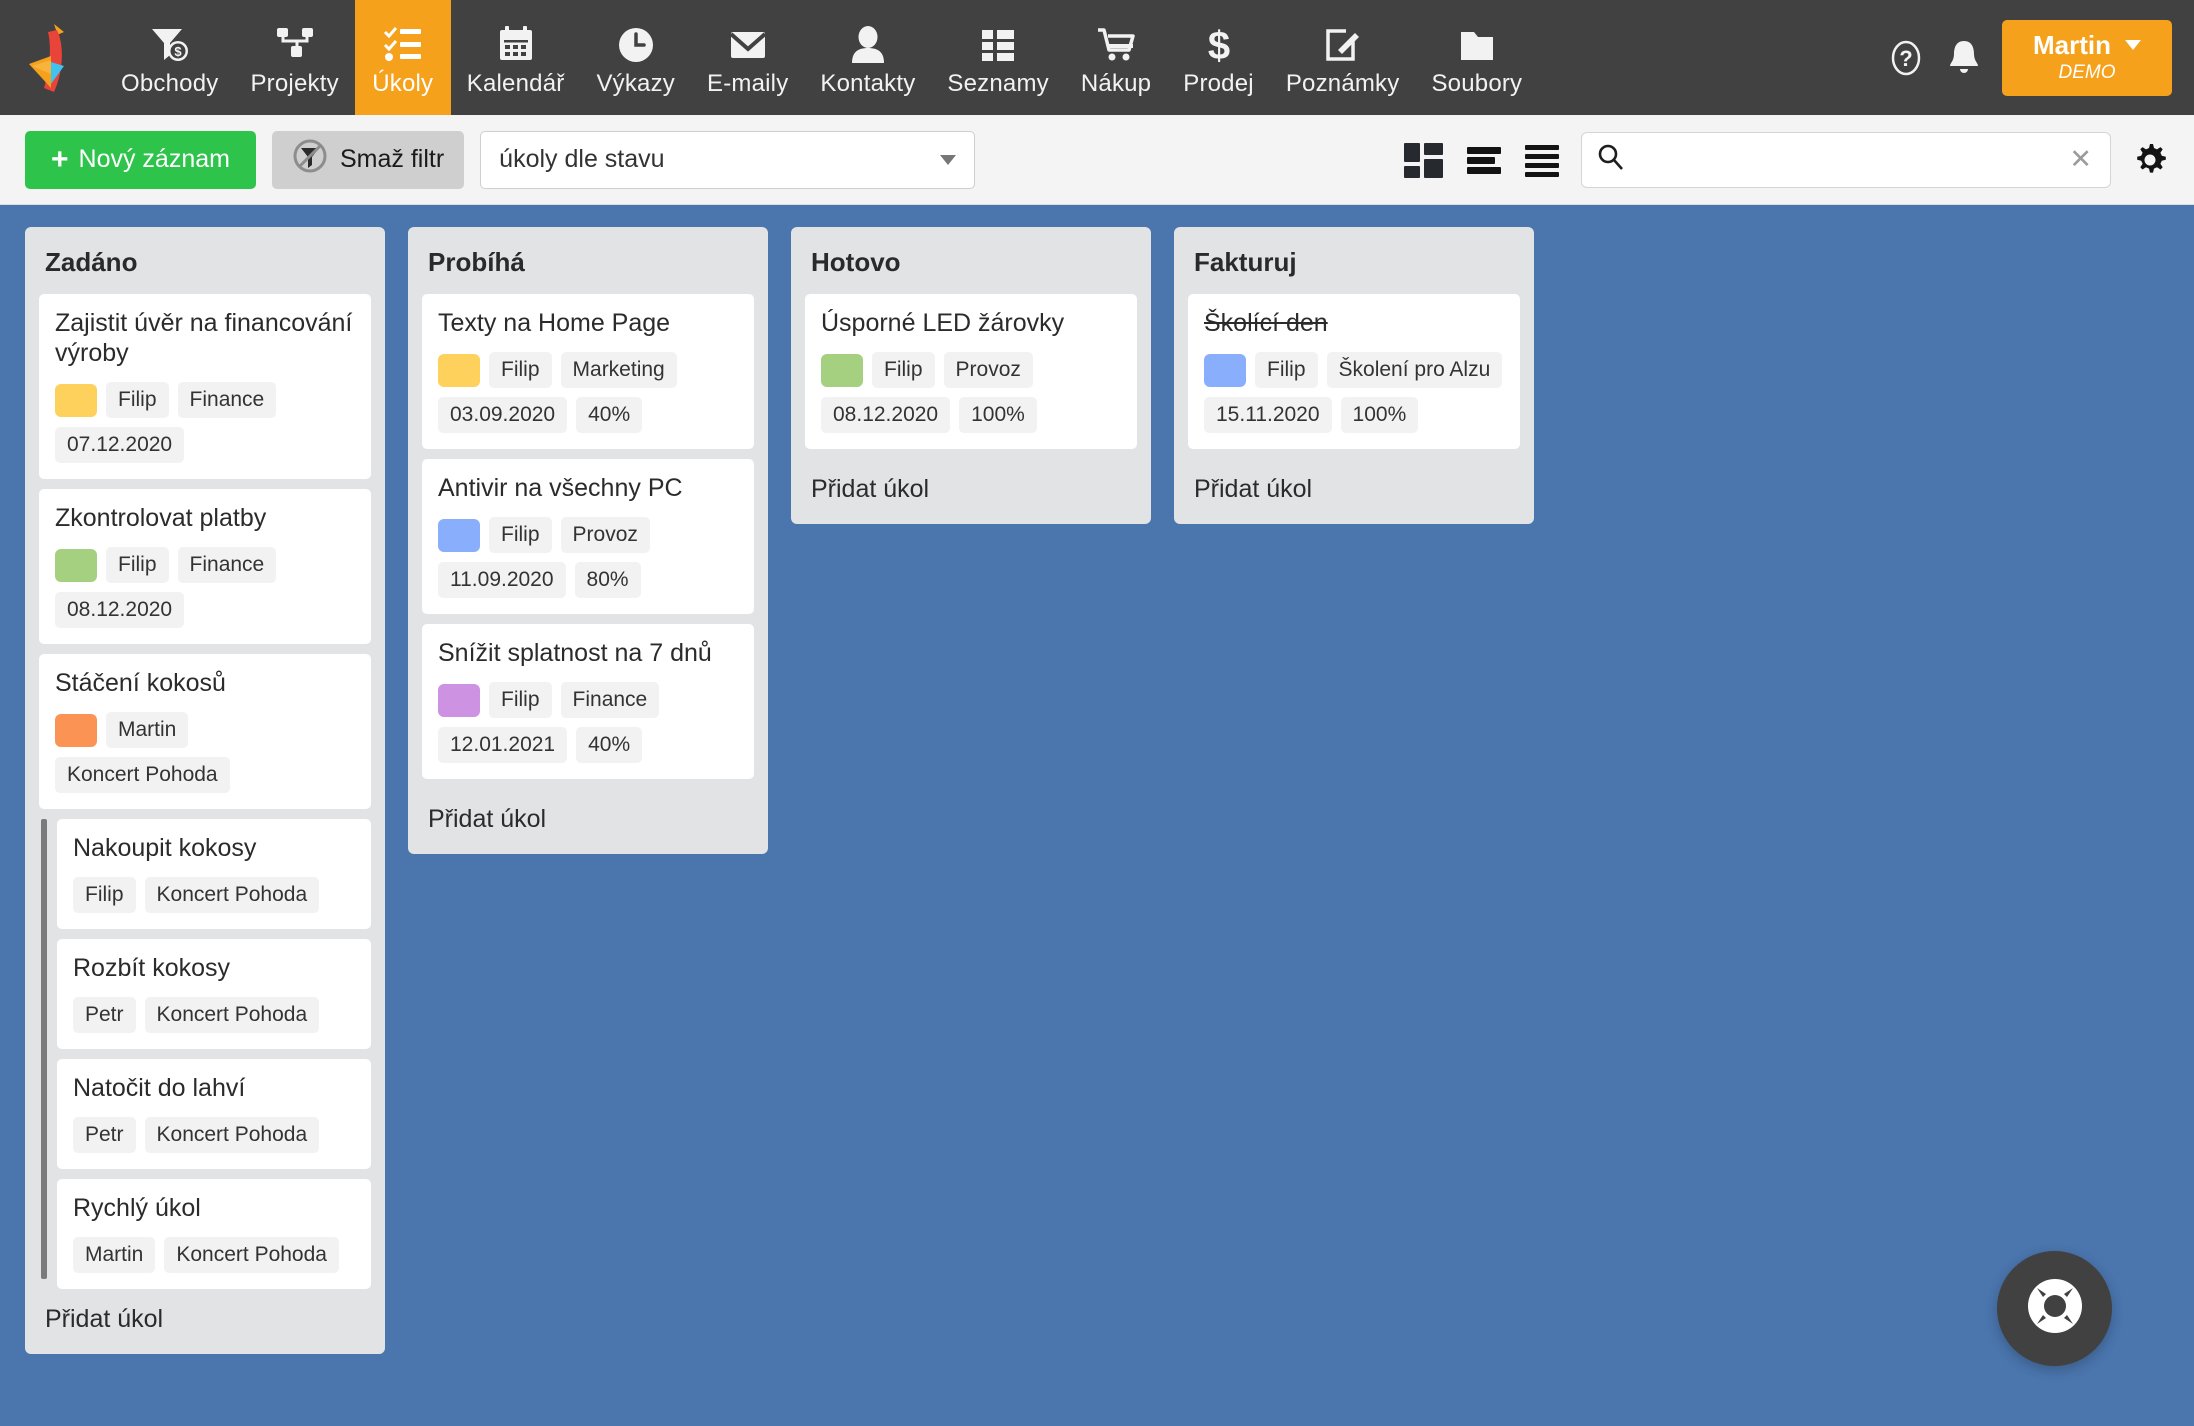 This screenshot has width=2194, height=1426. What do you see at coordinates (205, 587) in the screenshot?
I see `task-meta: Filip Finance 08.12.2020` at bounding box center [205, 587].